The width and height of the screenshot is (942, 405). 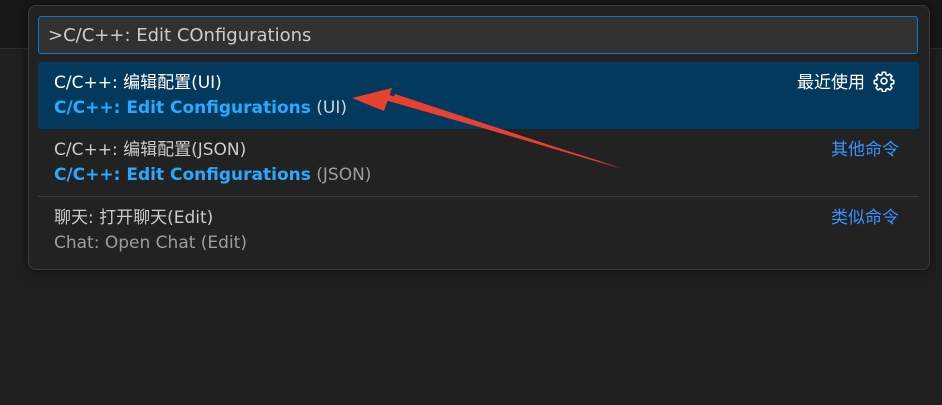 I want to click on command-item-label: C/C++: 编辑配置(UI), so click(x=138, y=83).